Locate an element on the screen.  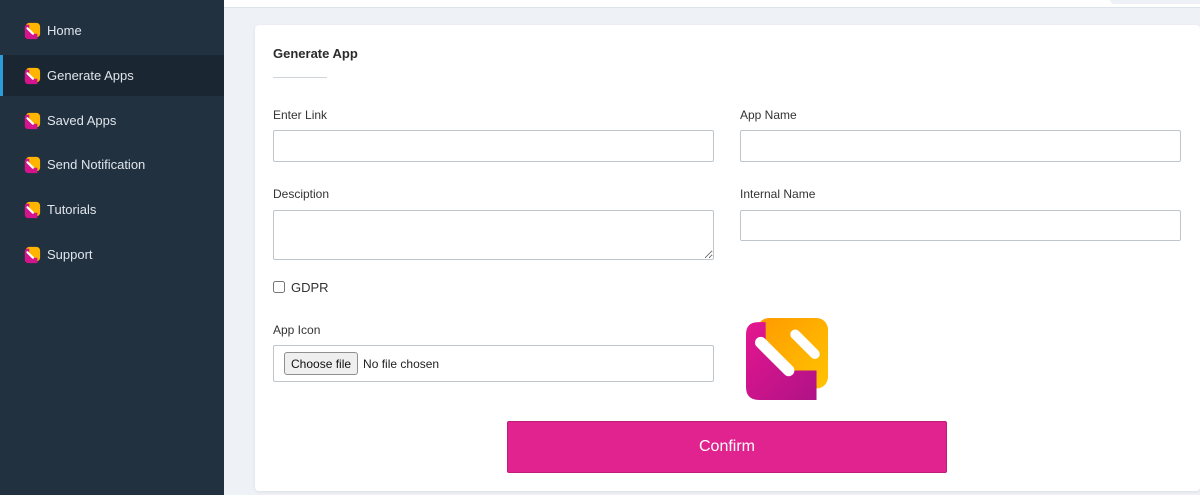
sidebar-item-label: Home is located at coordinates (64, 30).